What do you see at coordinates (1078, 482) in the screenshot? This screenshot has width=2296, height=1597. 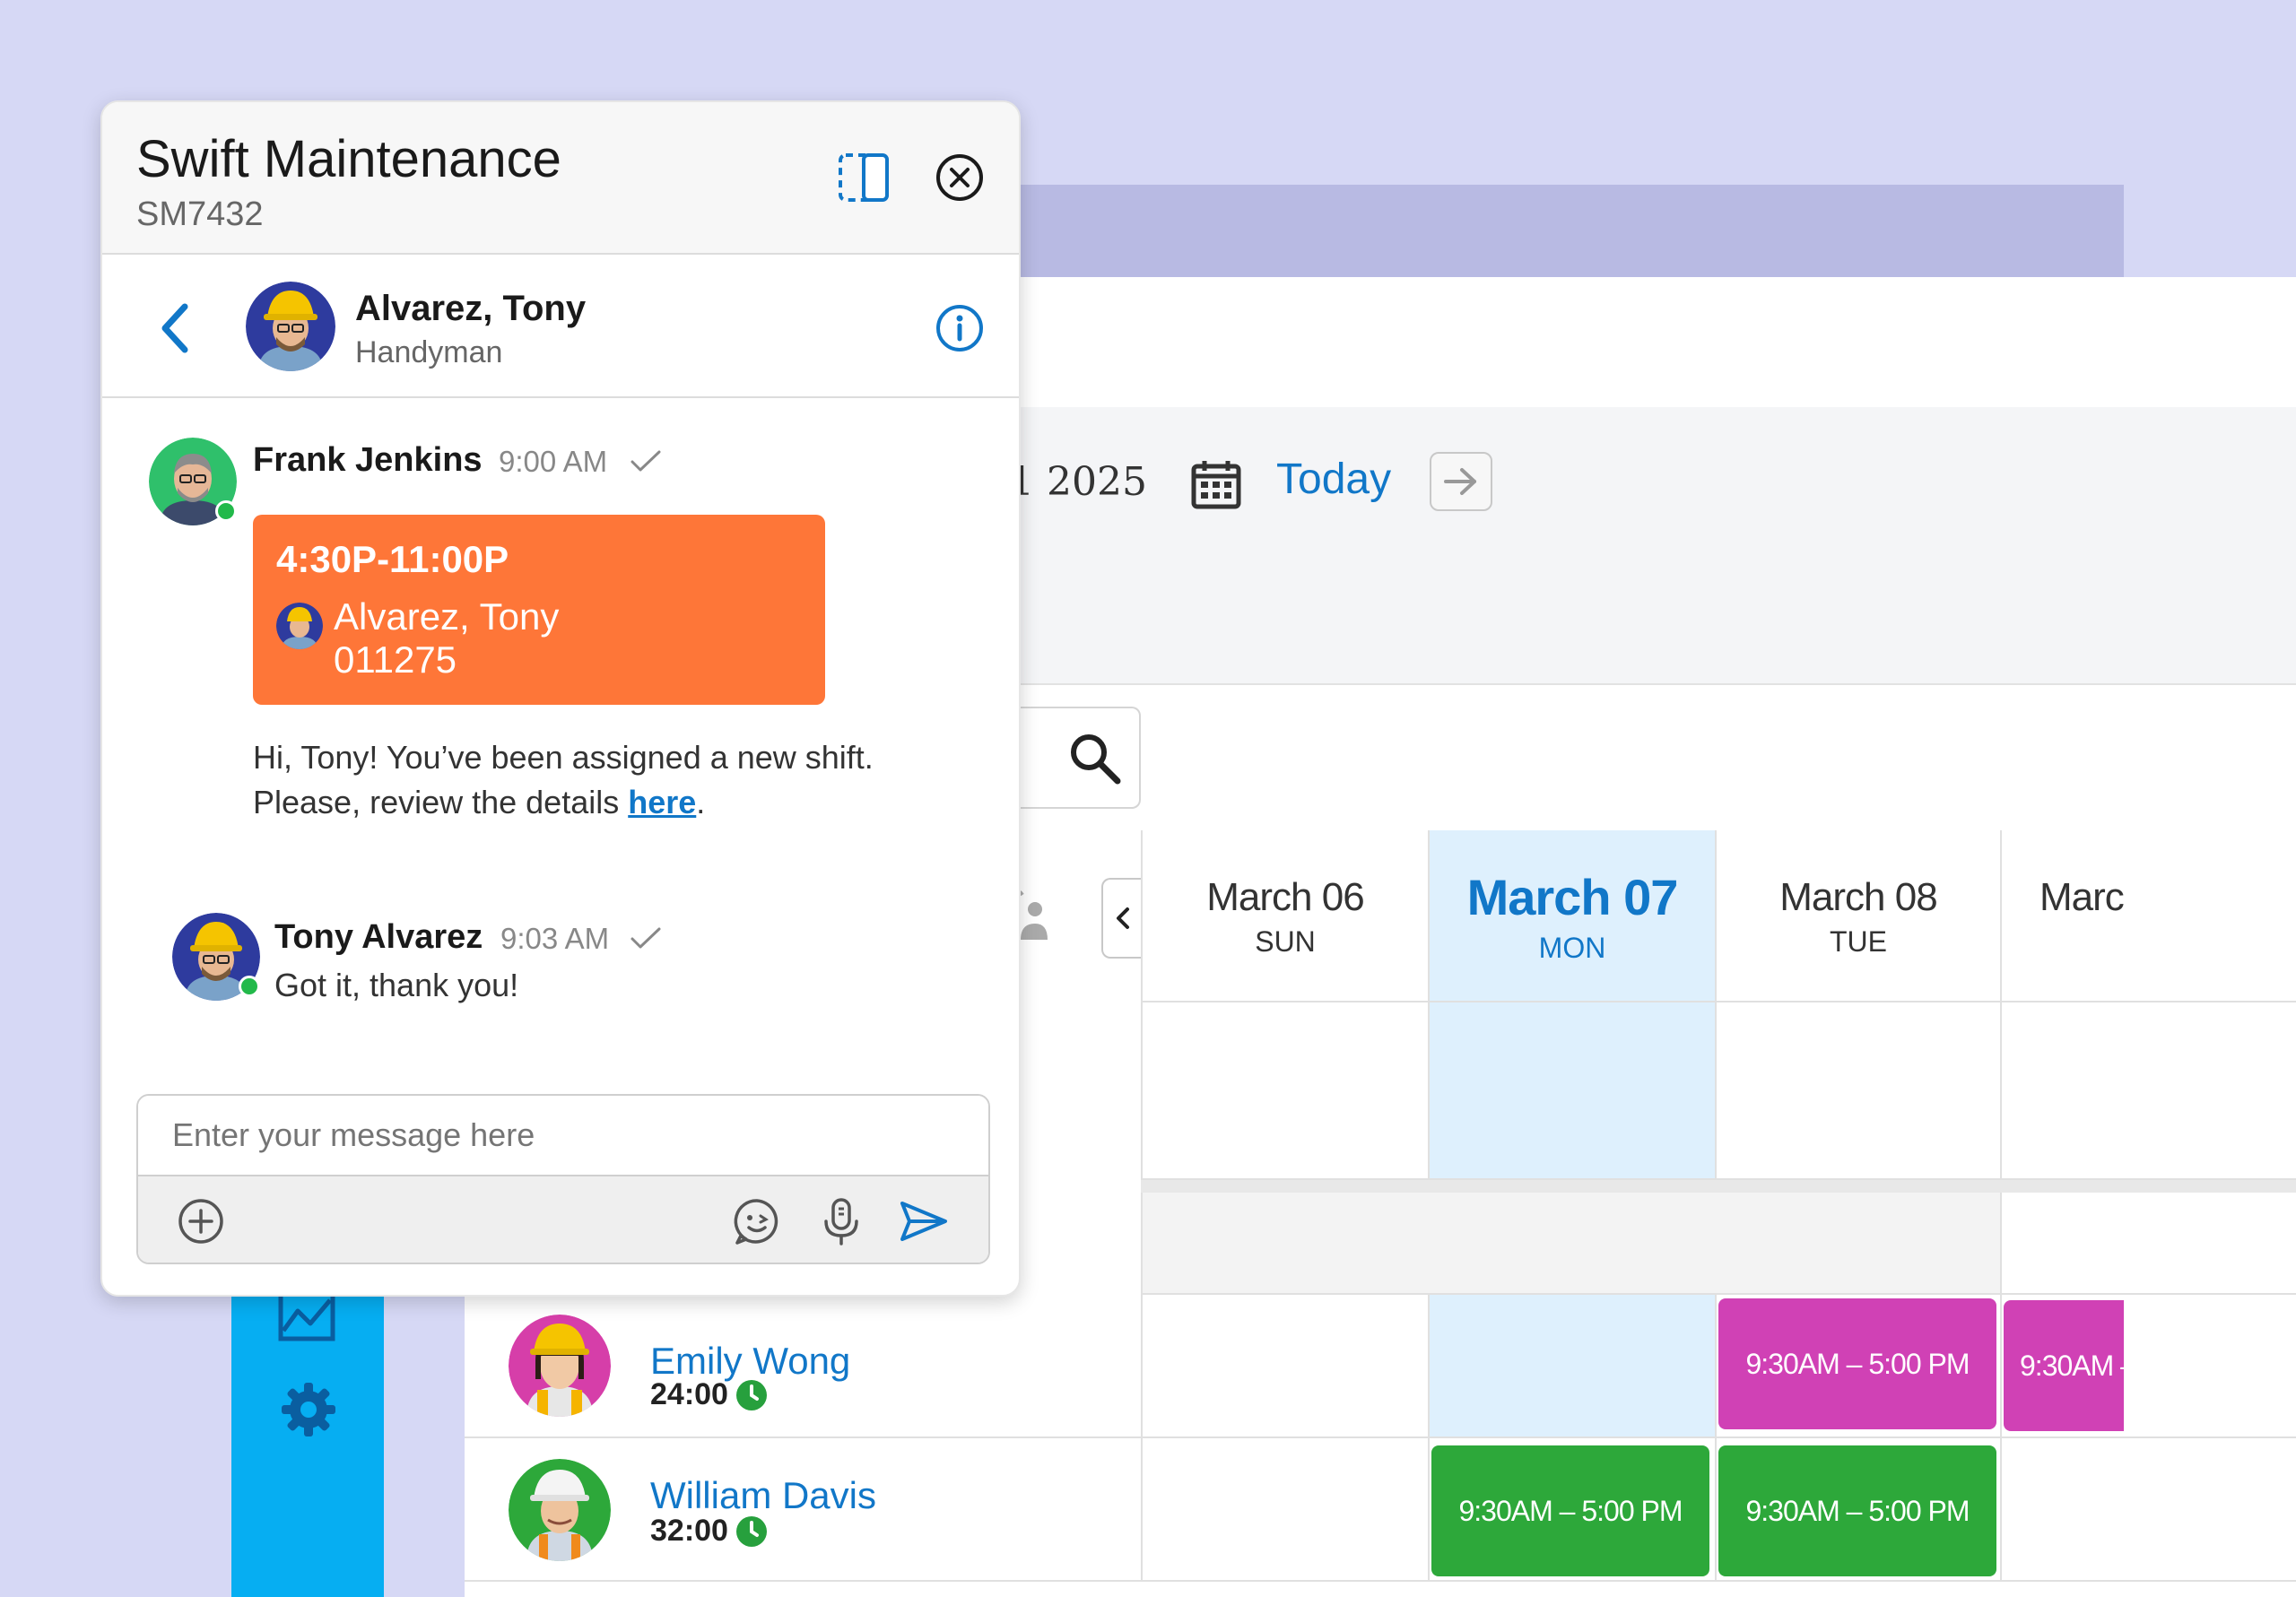 I see `date-range-label: 1 2025` at bounding box center [1078, 482].